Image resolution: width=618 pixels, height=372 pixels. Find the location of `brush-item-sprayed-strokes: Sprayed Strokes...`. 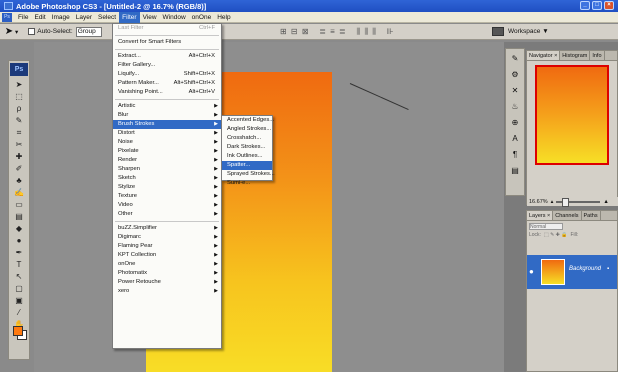

brush-item-sprayed-strokes: Sprayed Strokes... is located at coordinates (248, 174).